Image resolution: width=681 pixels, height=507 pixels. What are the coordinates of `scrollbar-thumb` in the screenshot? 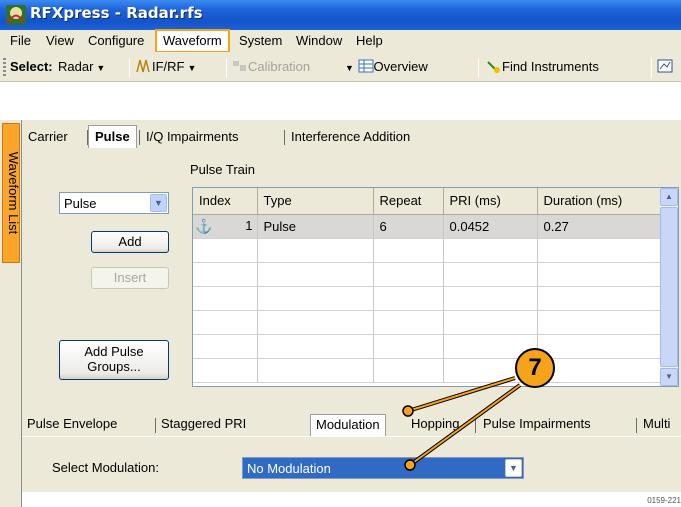 It's located at (669, 287).